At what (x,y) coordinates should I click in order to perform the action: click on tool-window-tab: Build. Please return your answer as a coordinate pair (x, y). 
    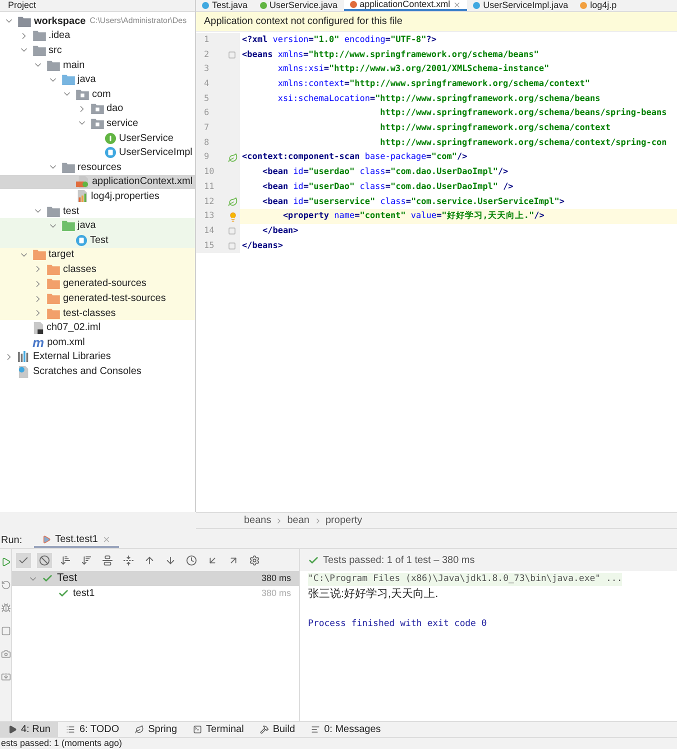
    Looking at the image, I should click on (278, 729).